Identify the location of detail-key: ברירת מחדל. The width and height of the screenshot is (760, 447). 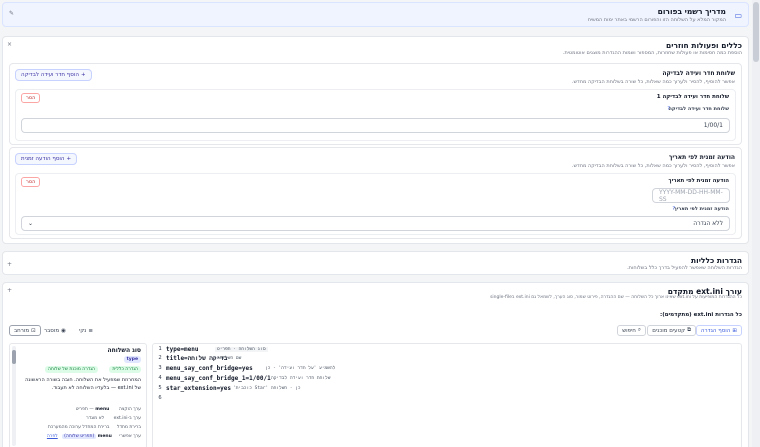
(128, 427).